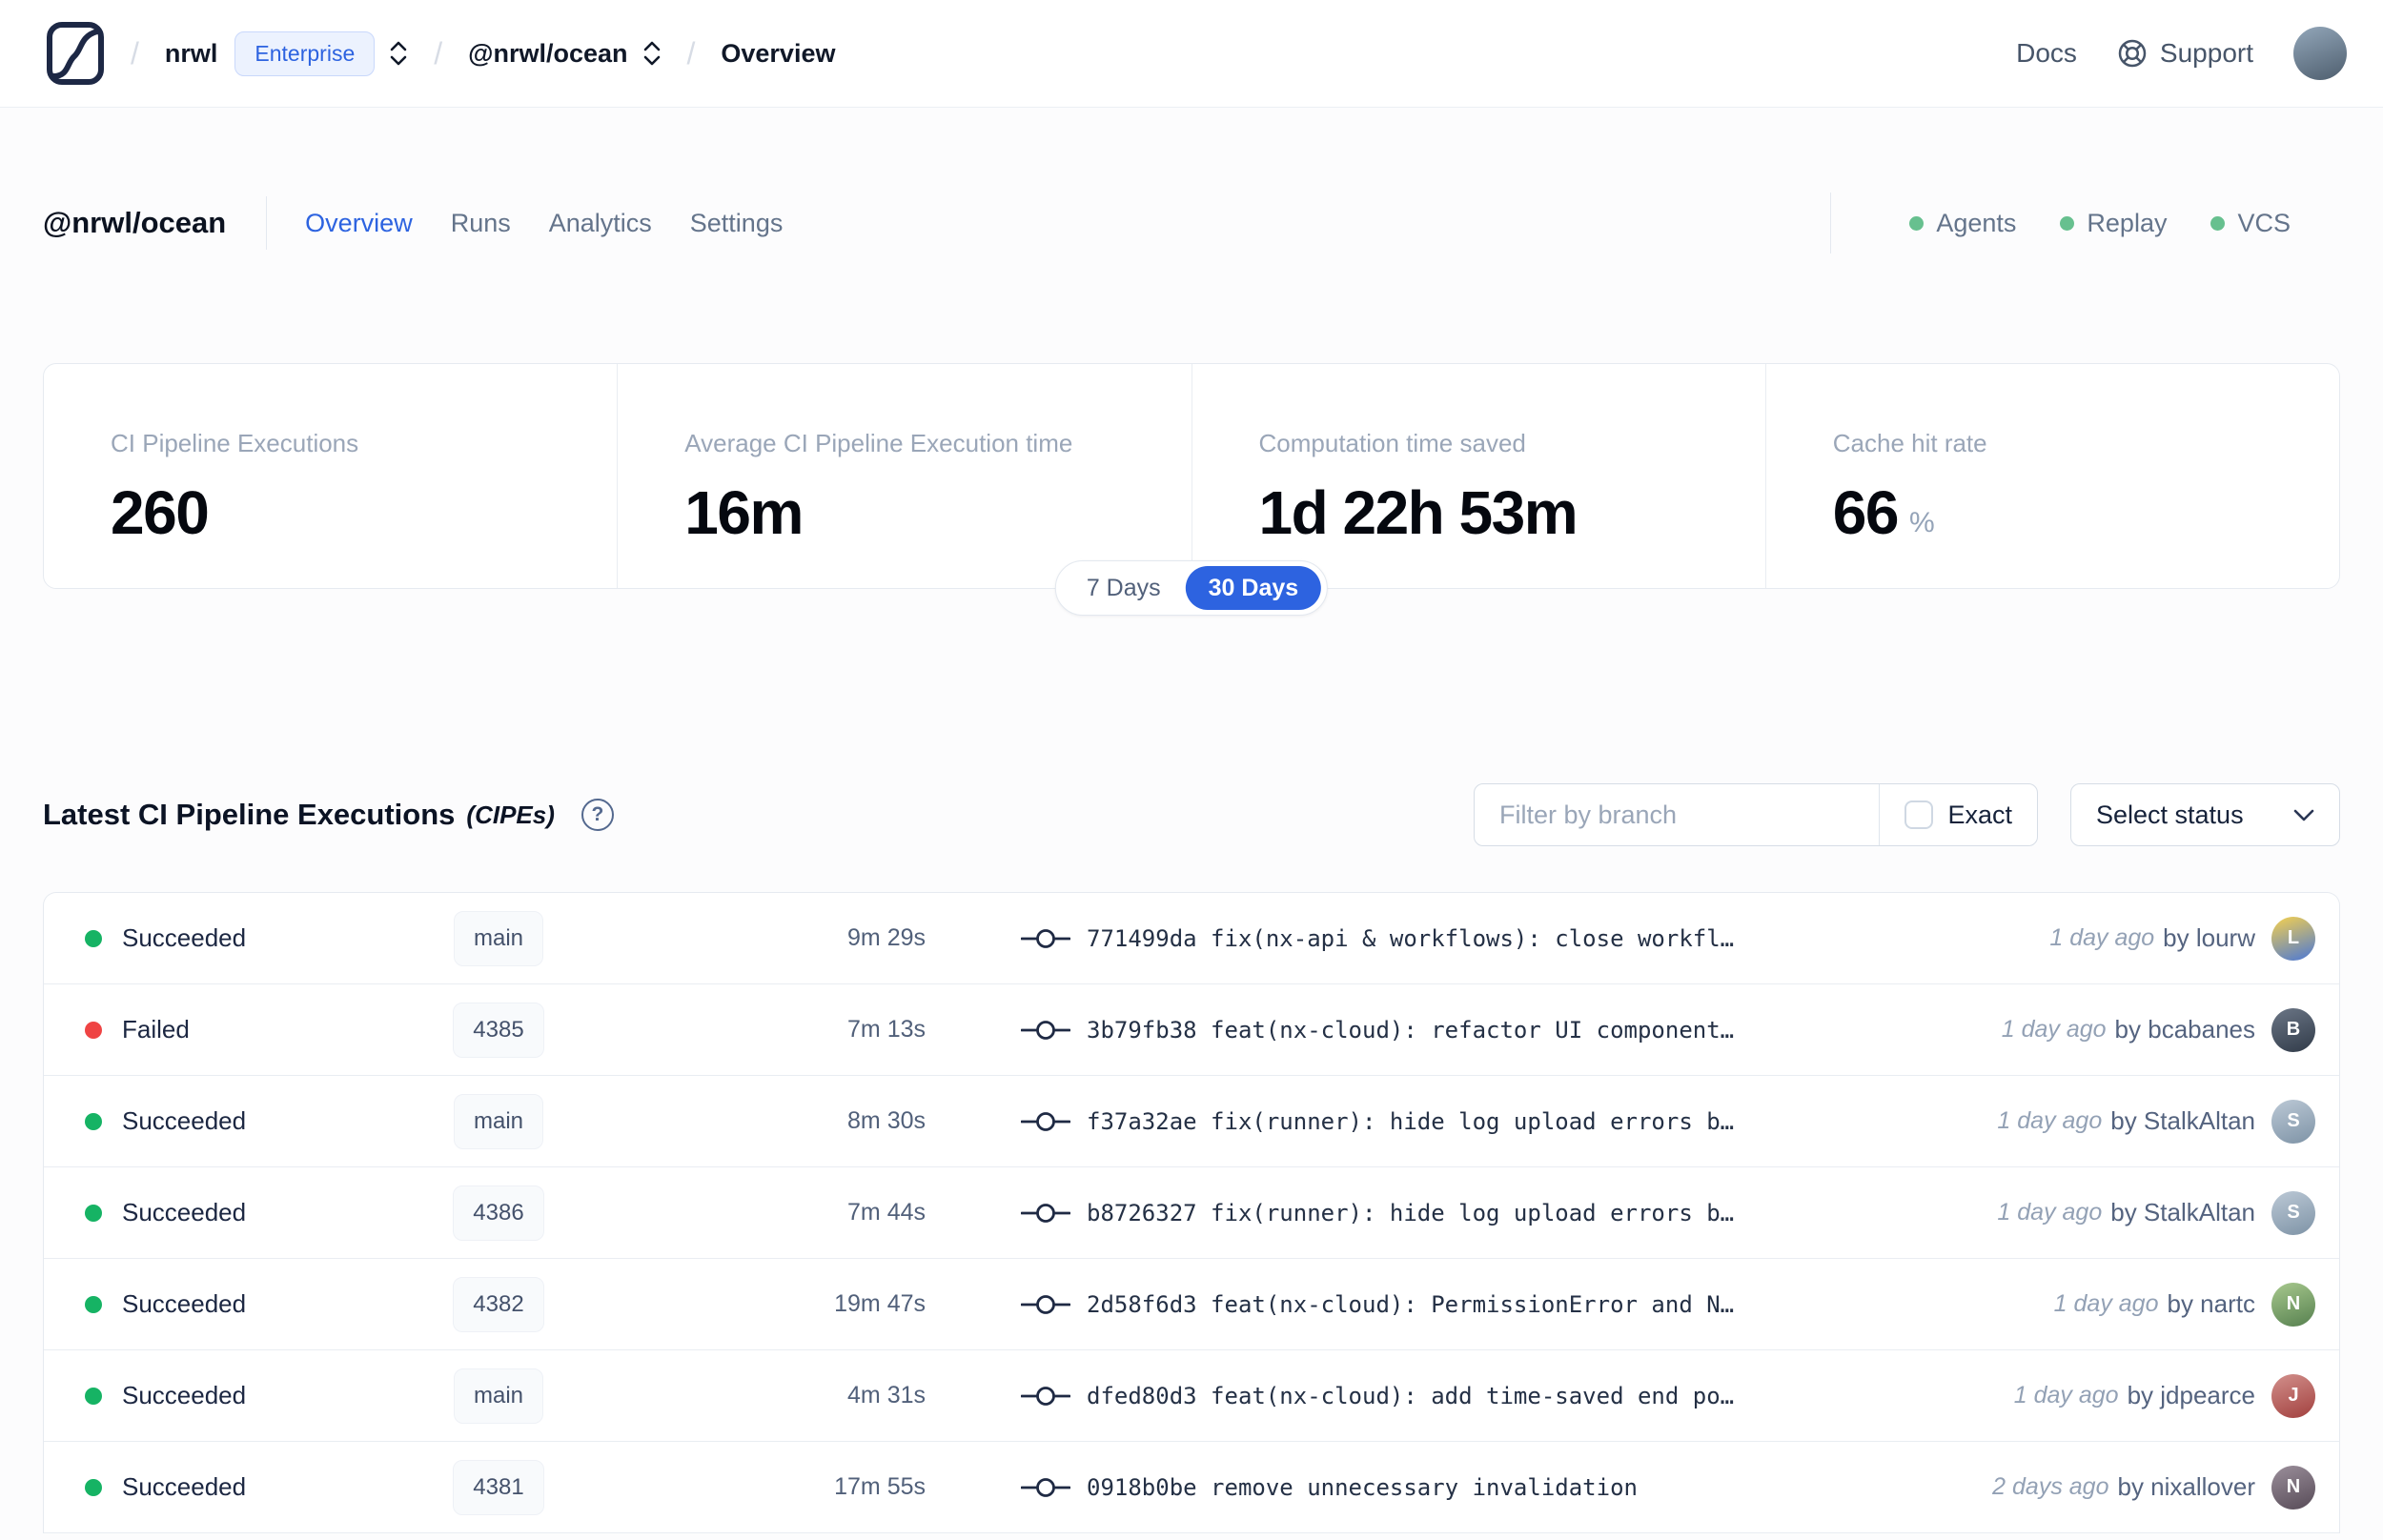 This screenshot has width=2383, height=1540. What do you see at coordinates (652, 53) in the screenshot?
I see `workspace-switcher-icon` at bounding box center [652, 53].